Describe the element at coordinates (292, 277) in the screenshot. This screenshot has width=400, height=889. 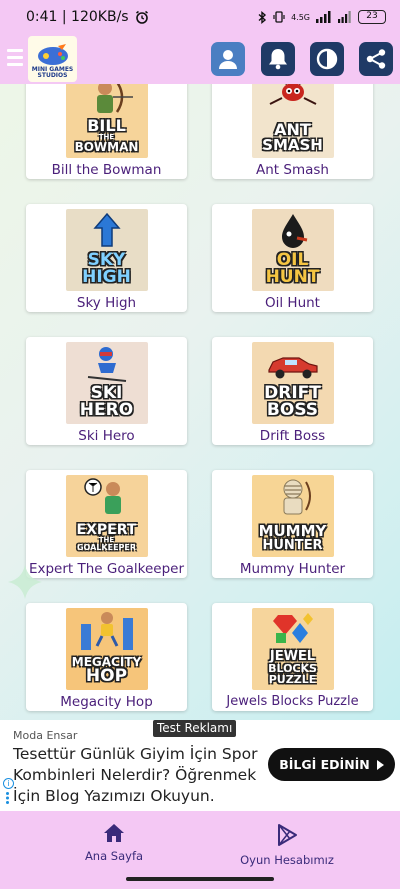
I see `thumb-title-bottom: HUNT` at that location.